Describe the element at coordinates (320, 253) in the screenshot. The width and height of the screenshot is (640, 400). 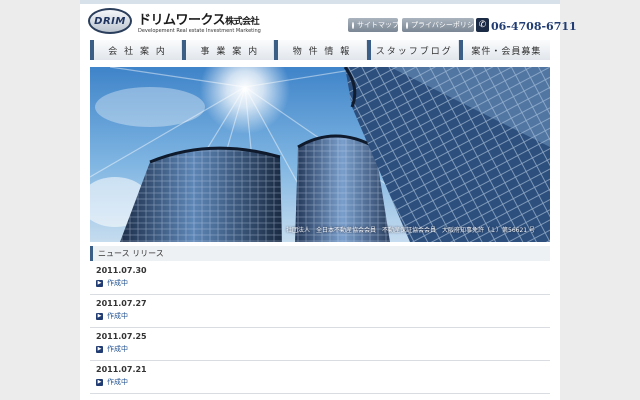
I see `news-section-title: ニュース リリース` at that location.